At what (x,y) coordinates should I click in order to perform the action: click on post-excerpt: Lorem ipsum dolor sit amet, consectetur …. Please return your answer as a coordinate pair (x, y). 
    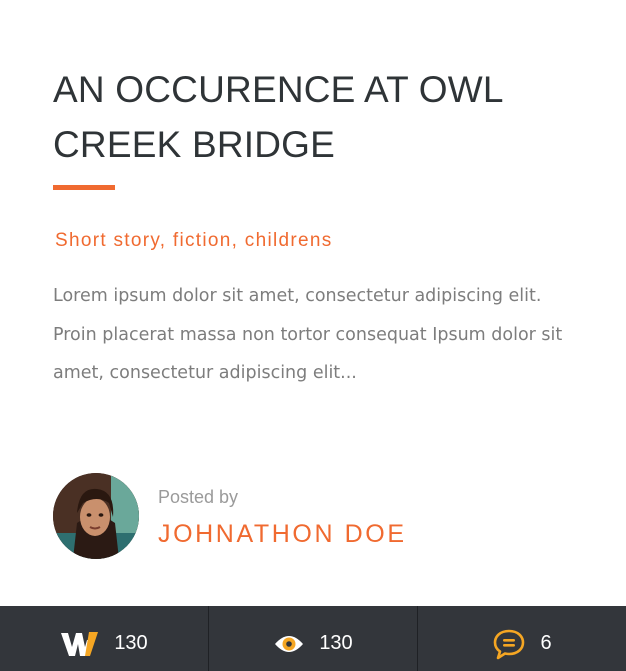
    Looking at the image, I should click on (308, 334).